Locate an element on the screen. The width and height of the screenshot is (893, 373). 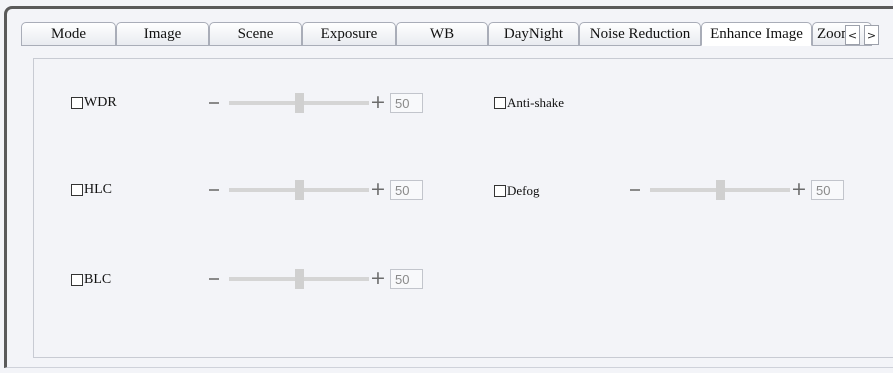
tab-exposure: Exposure is located at coordinates (349, 34).